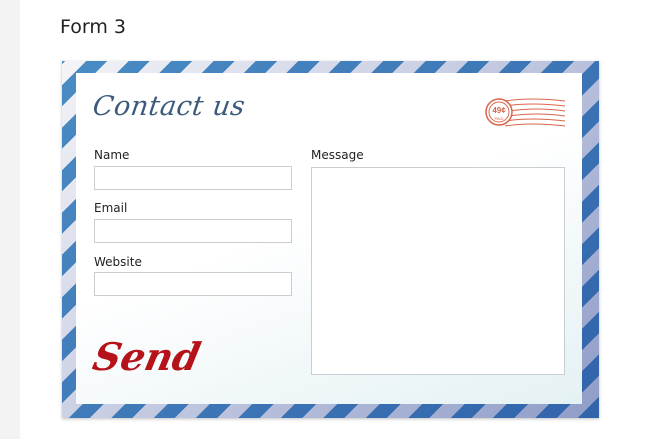 The width and height of the screenshot is (650, 439). I want to click on message-label: Message, so click(337, 155).